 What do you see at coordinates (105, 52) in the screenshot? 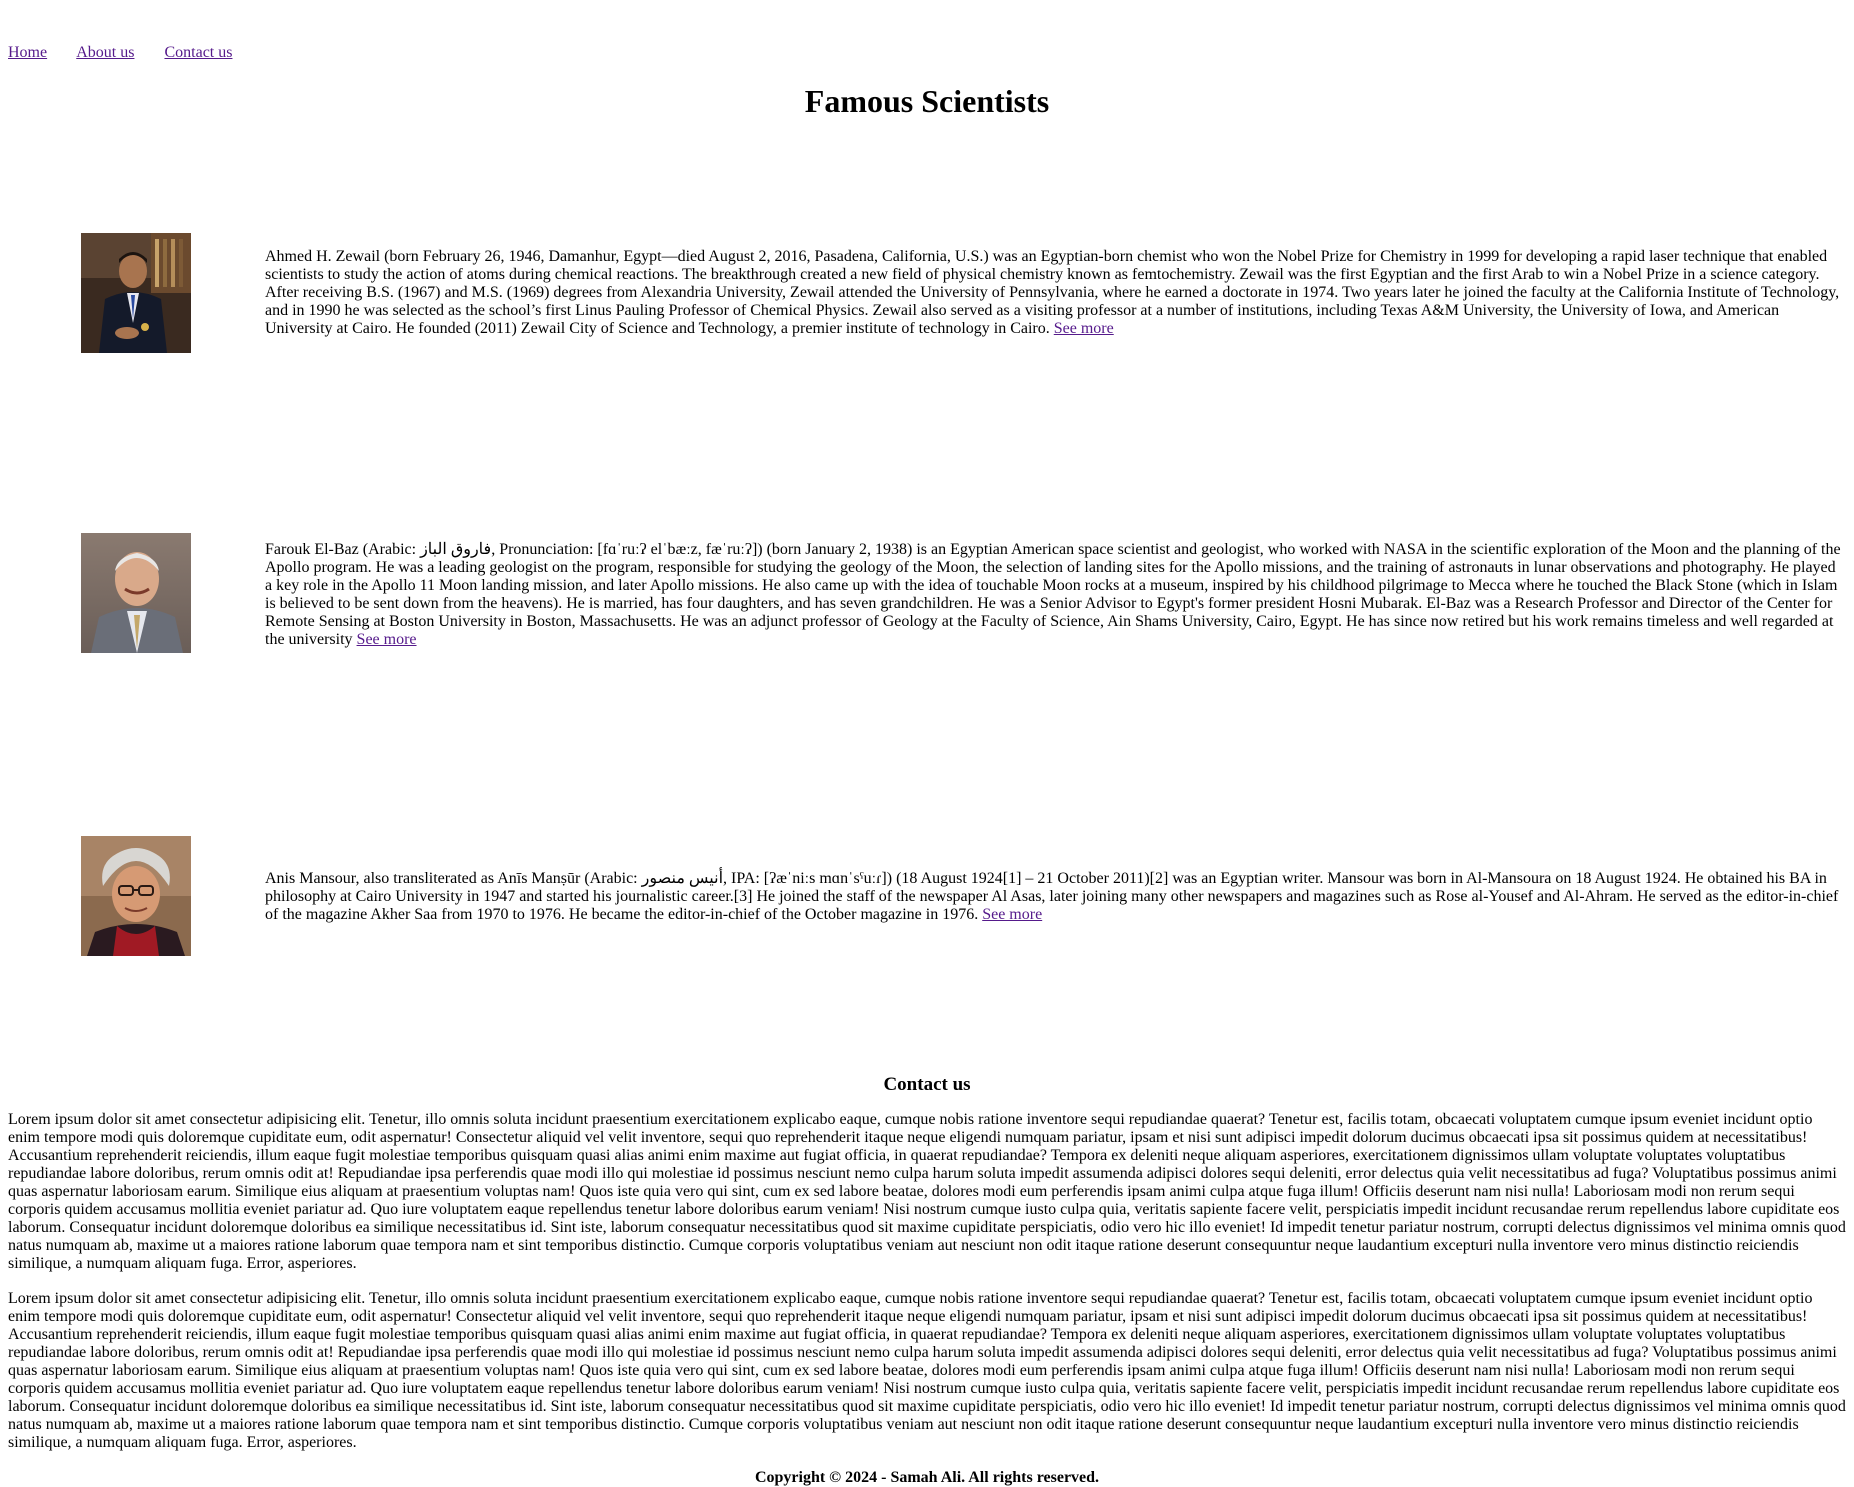
I see `nav-link-about: About us` at bounding box center [105, 52].